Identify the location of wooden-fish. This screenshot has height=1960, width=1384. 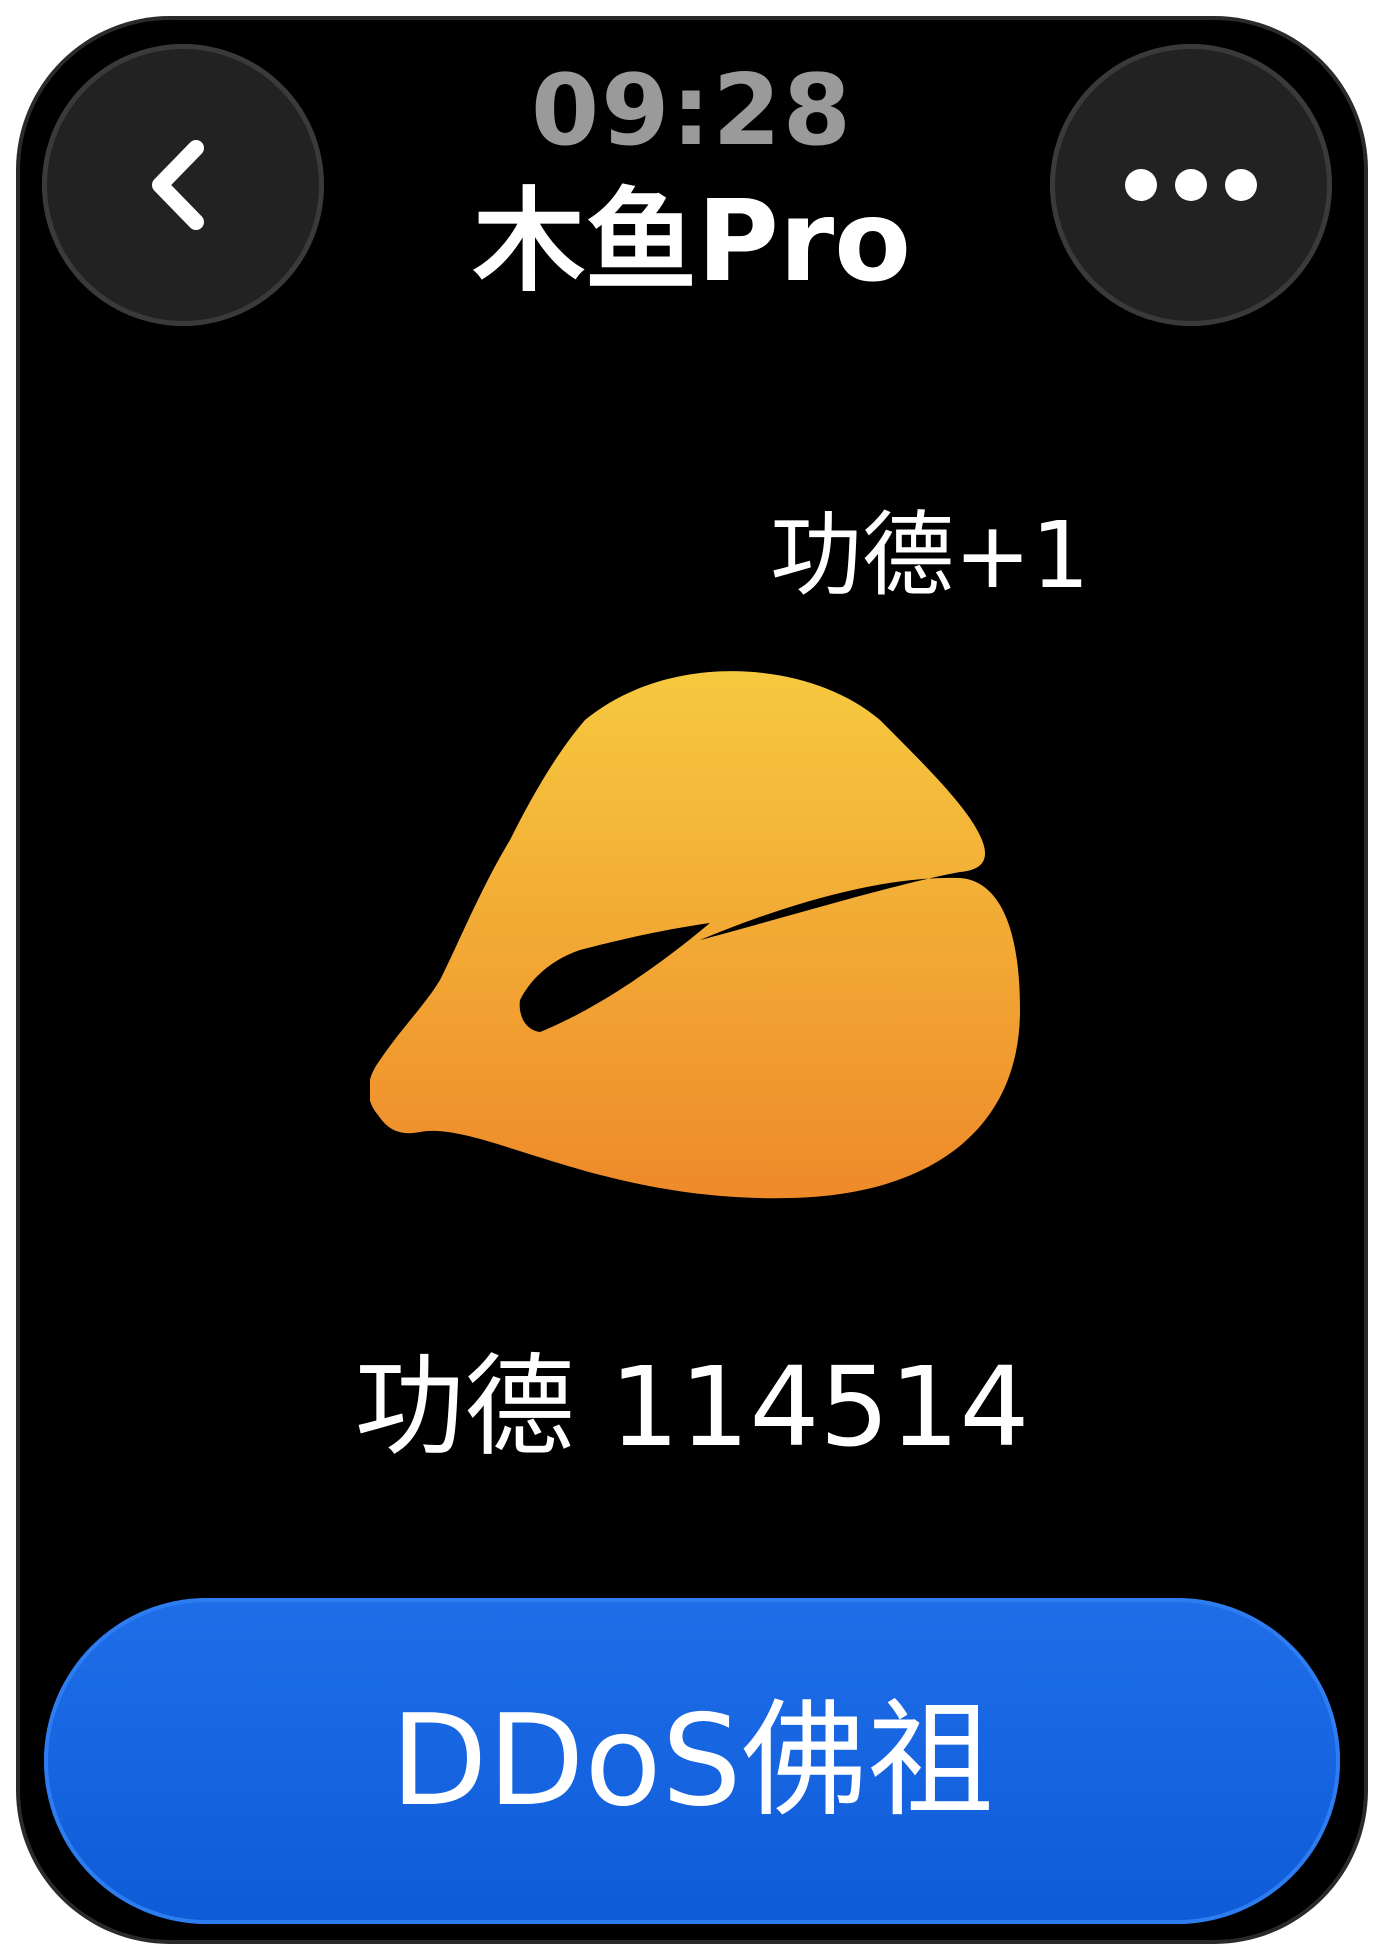
(699, 935).